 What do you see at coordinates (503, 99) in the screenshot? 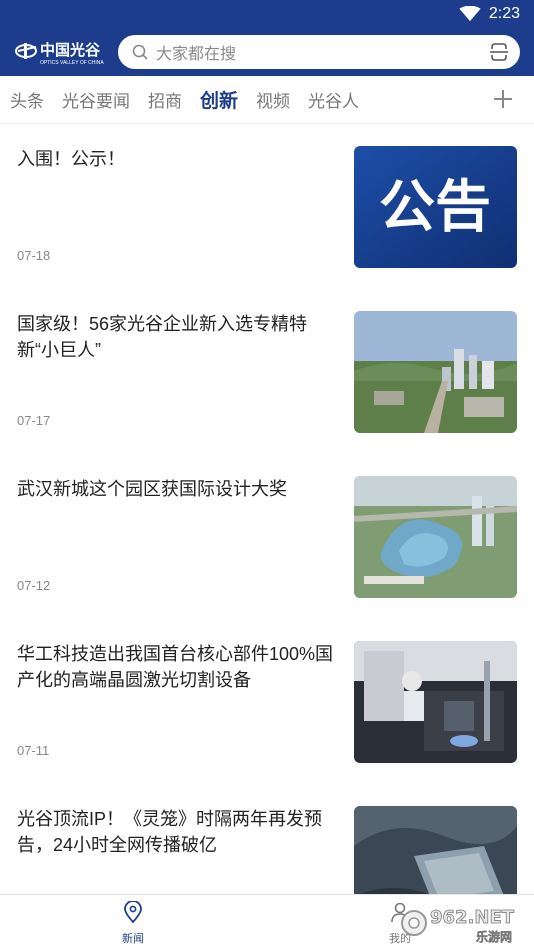
I see `plus-icon` at bounding box center [503, 99].